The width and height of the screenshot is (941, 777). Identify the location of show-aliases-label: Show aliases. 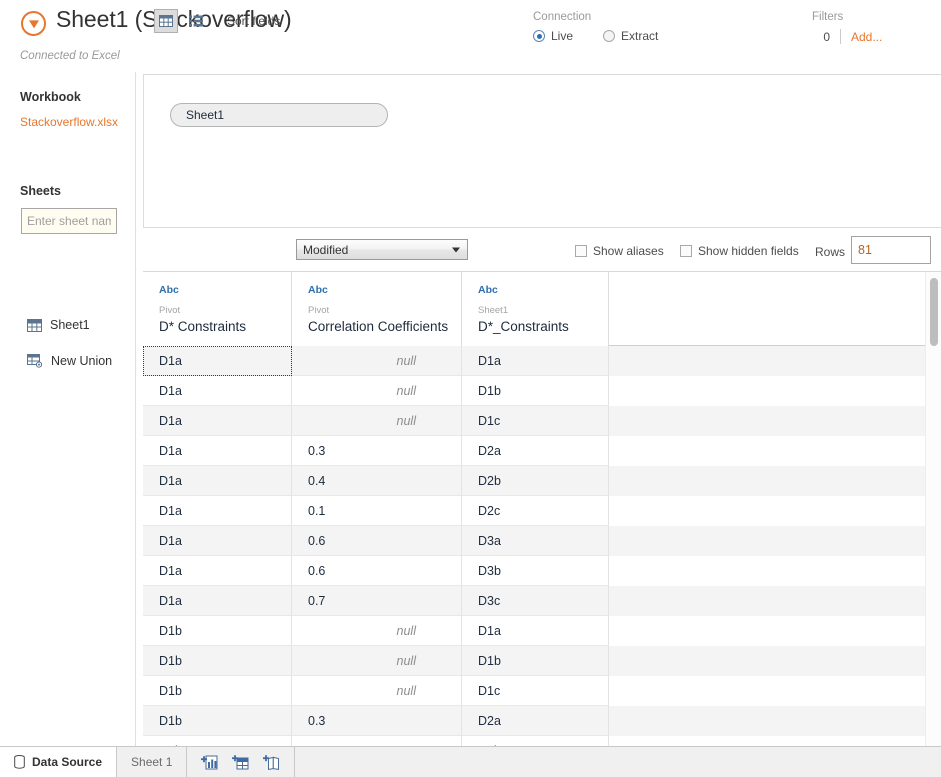
(628, 251).